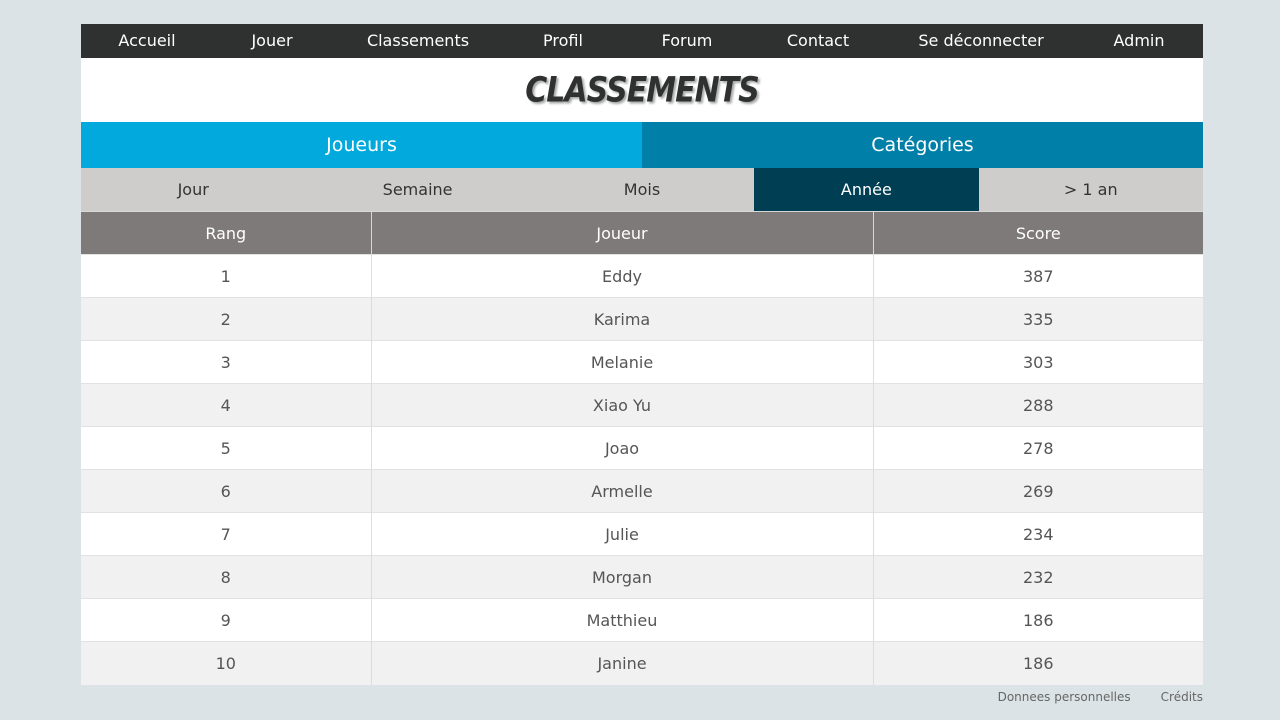 The image size is (1280, 720). What do you see at coordinates (1037, 577) in the screenshot?
I see `score-cell: 232` at bounding box center [1037, 577].